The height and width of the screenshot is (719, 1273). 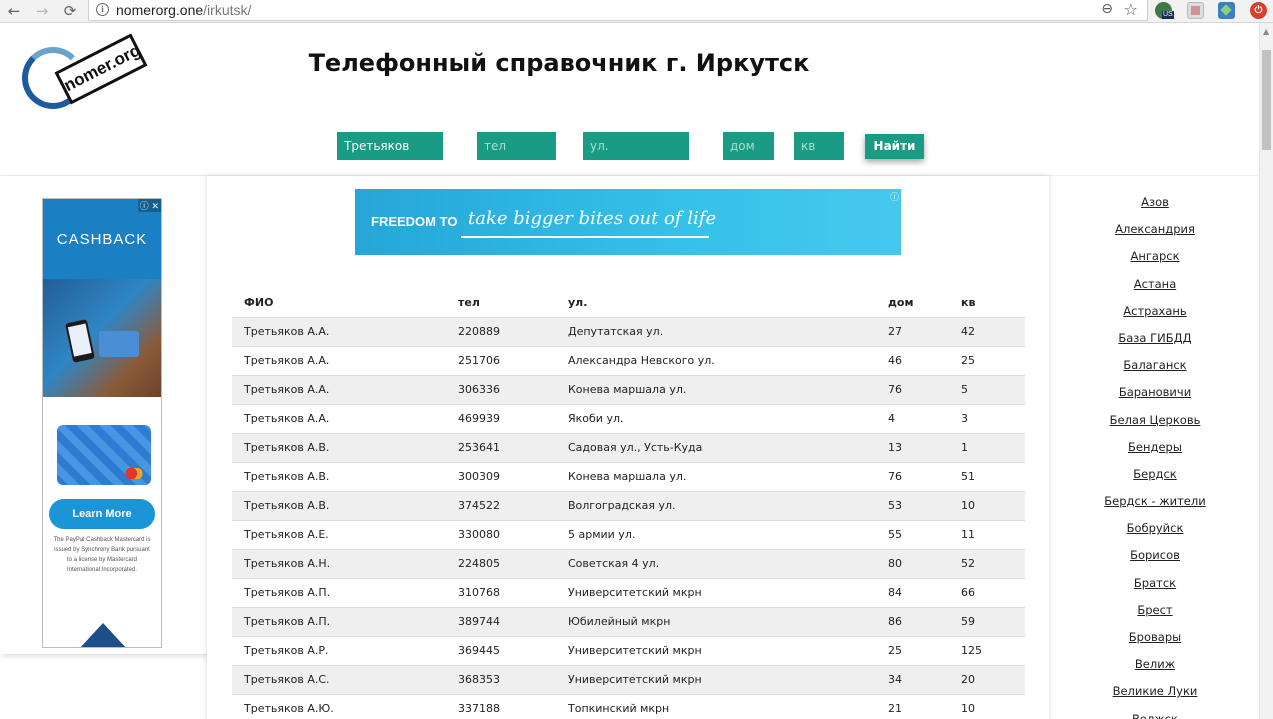 What do you see at coordinates (1155, 235) in the screenshot?
I see `city-link: Александрия` at bounding box center [1155, 235].